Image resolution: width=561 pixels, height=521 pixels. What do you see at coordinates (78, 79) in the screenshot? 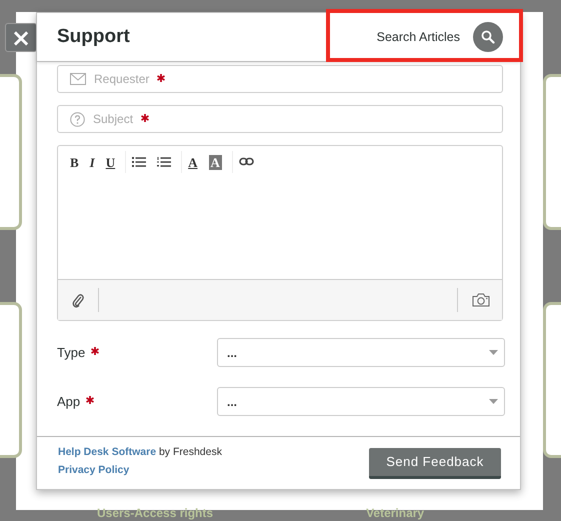
I see `envelope-icon` at bounding box center [78, 79].